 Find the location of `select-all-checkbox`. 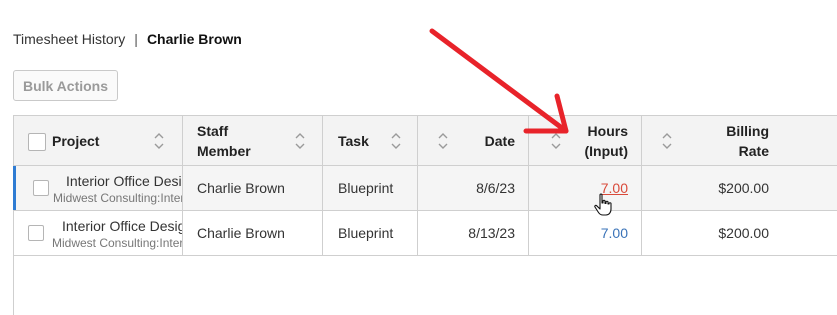

select-all-checkbox is located at coordinates (37, 142).